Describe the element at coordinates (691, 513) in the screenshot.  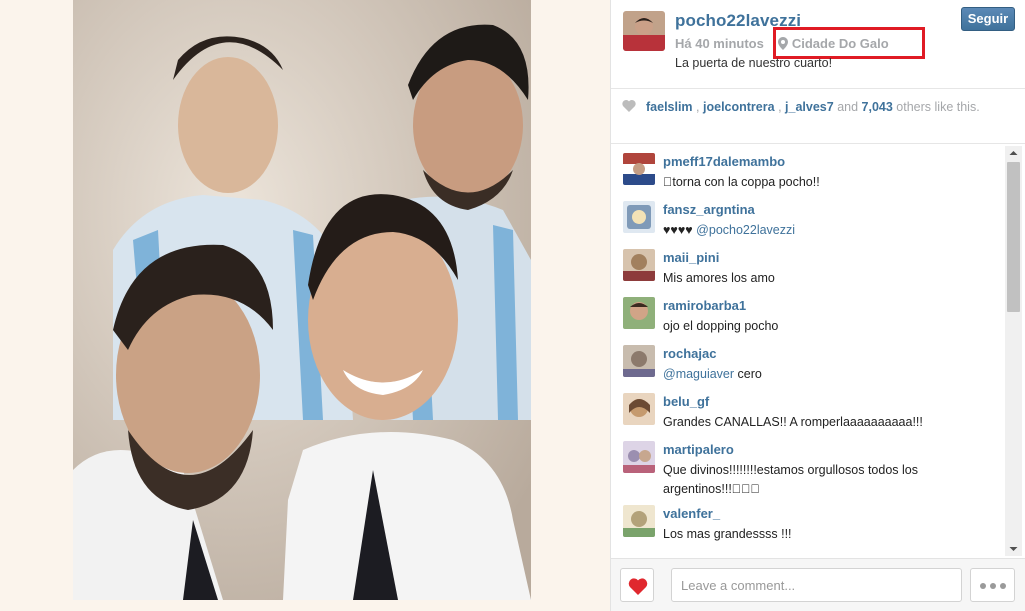
I see `commenter-username: valenfer_` at that location.